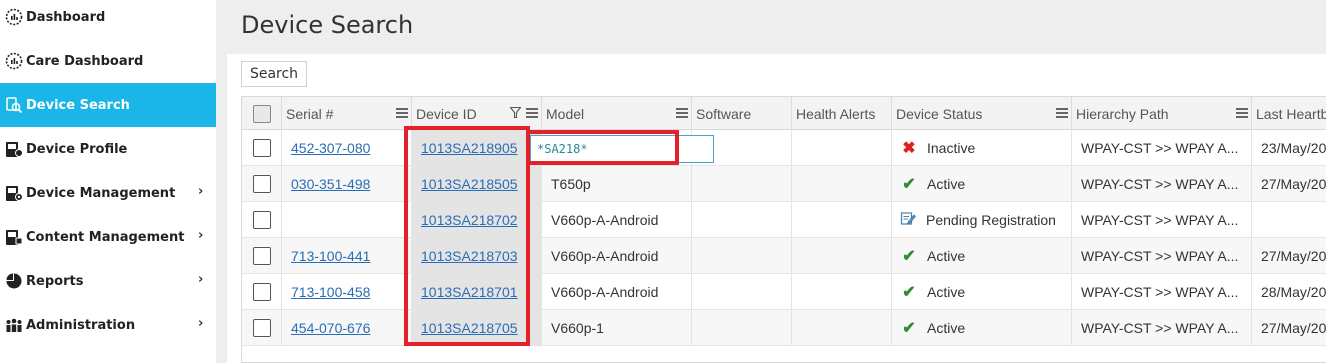  What do you see at coordinates (330, 256) in the screenshot?
I see `serial-link: 713-100-441` at bounding box center [330, 256].